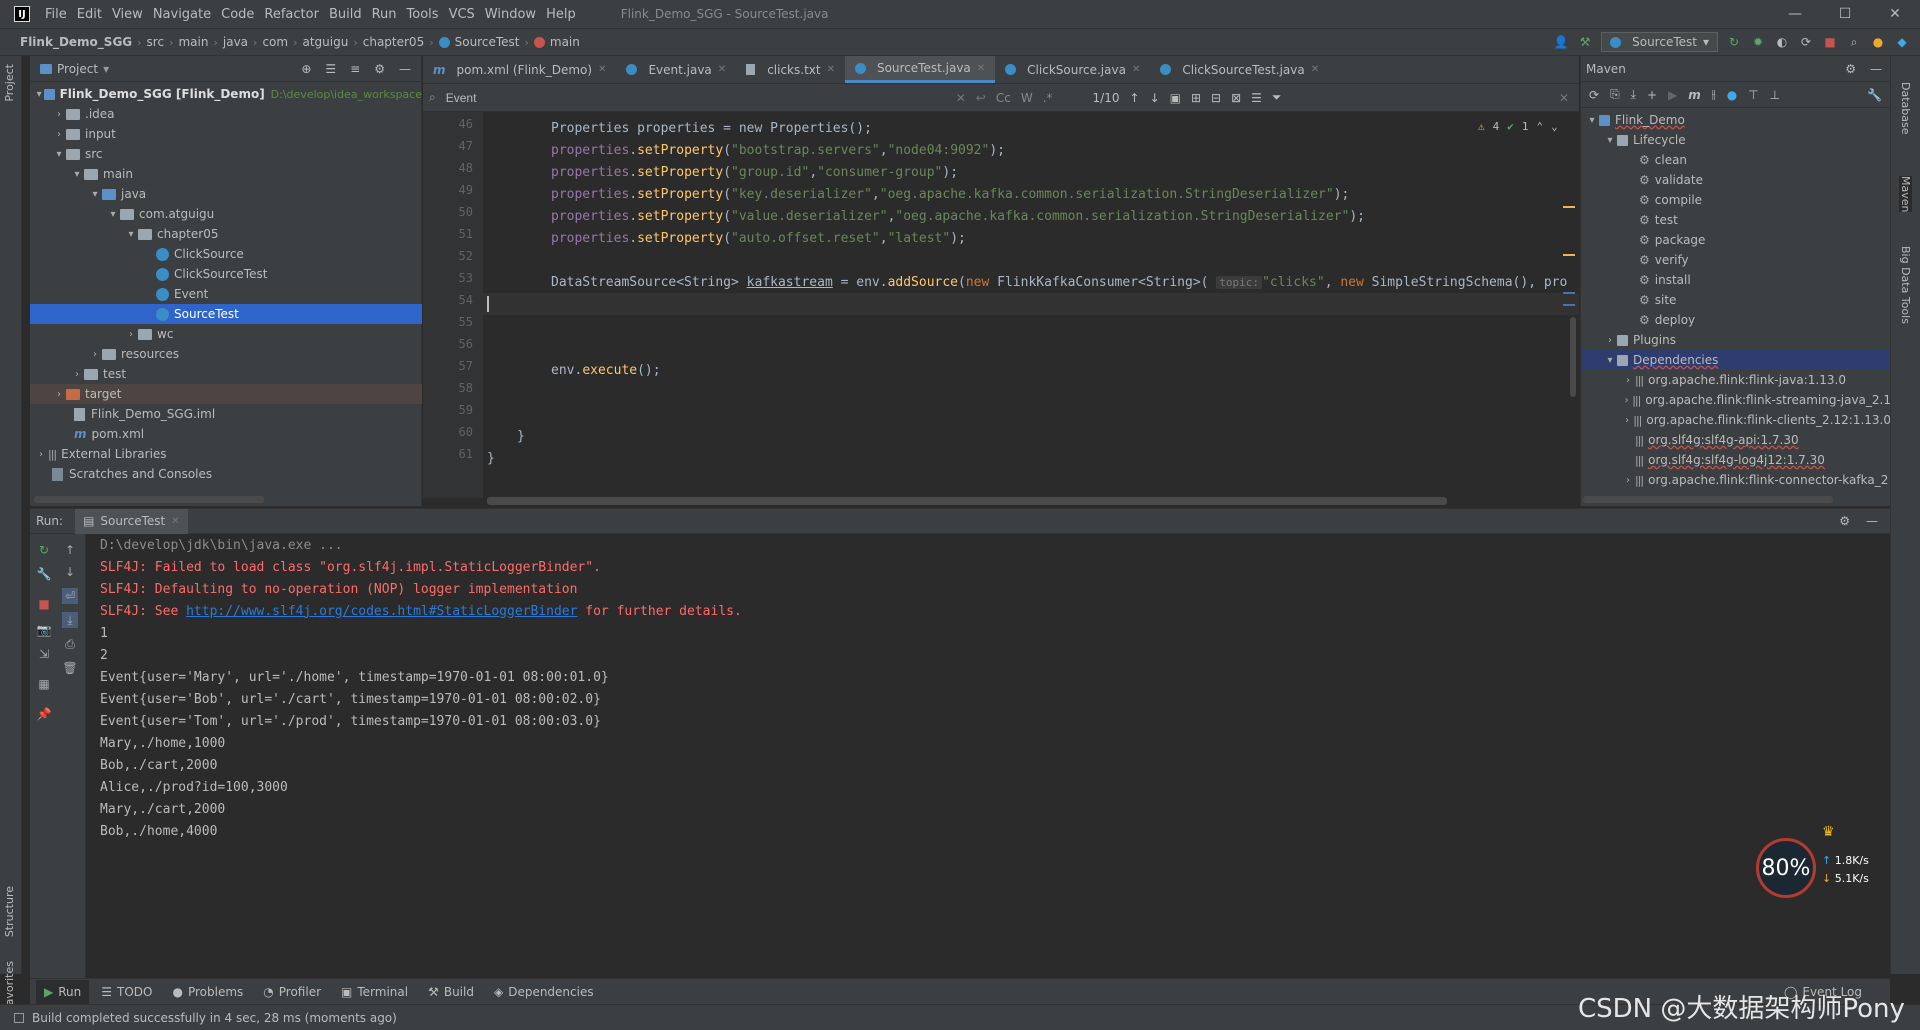 This screenshot has height=1030, width=1920. Describe the element at coordinates (89, 14) in the screenshot. I see `menu-edit: Edit` at that location.